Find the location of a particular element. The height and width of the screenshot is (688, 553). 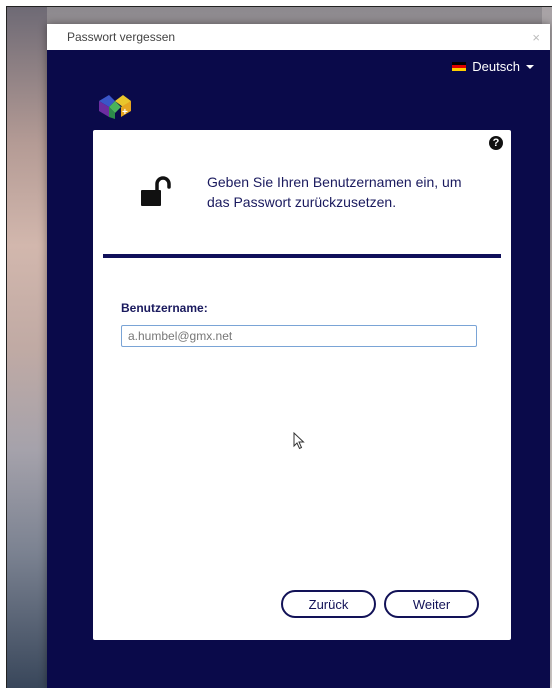

desktop-background-left is located at coordinates (27, 347).